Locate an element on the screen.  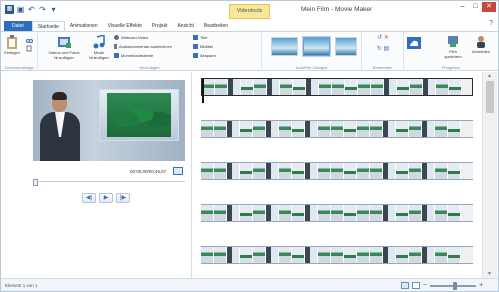
record-narration-button: Audiokommentar aufzeichnen is located at coordinates (143, 46).